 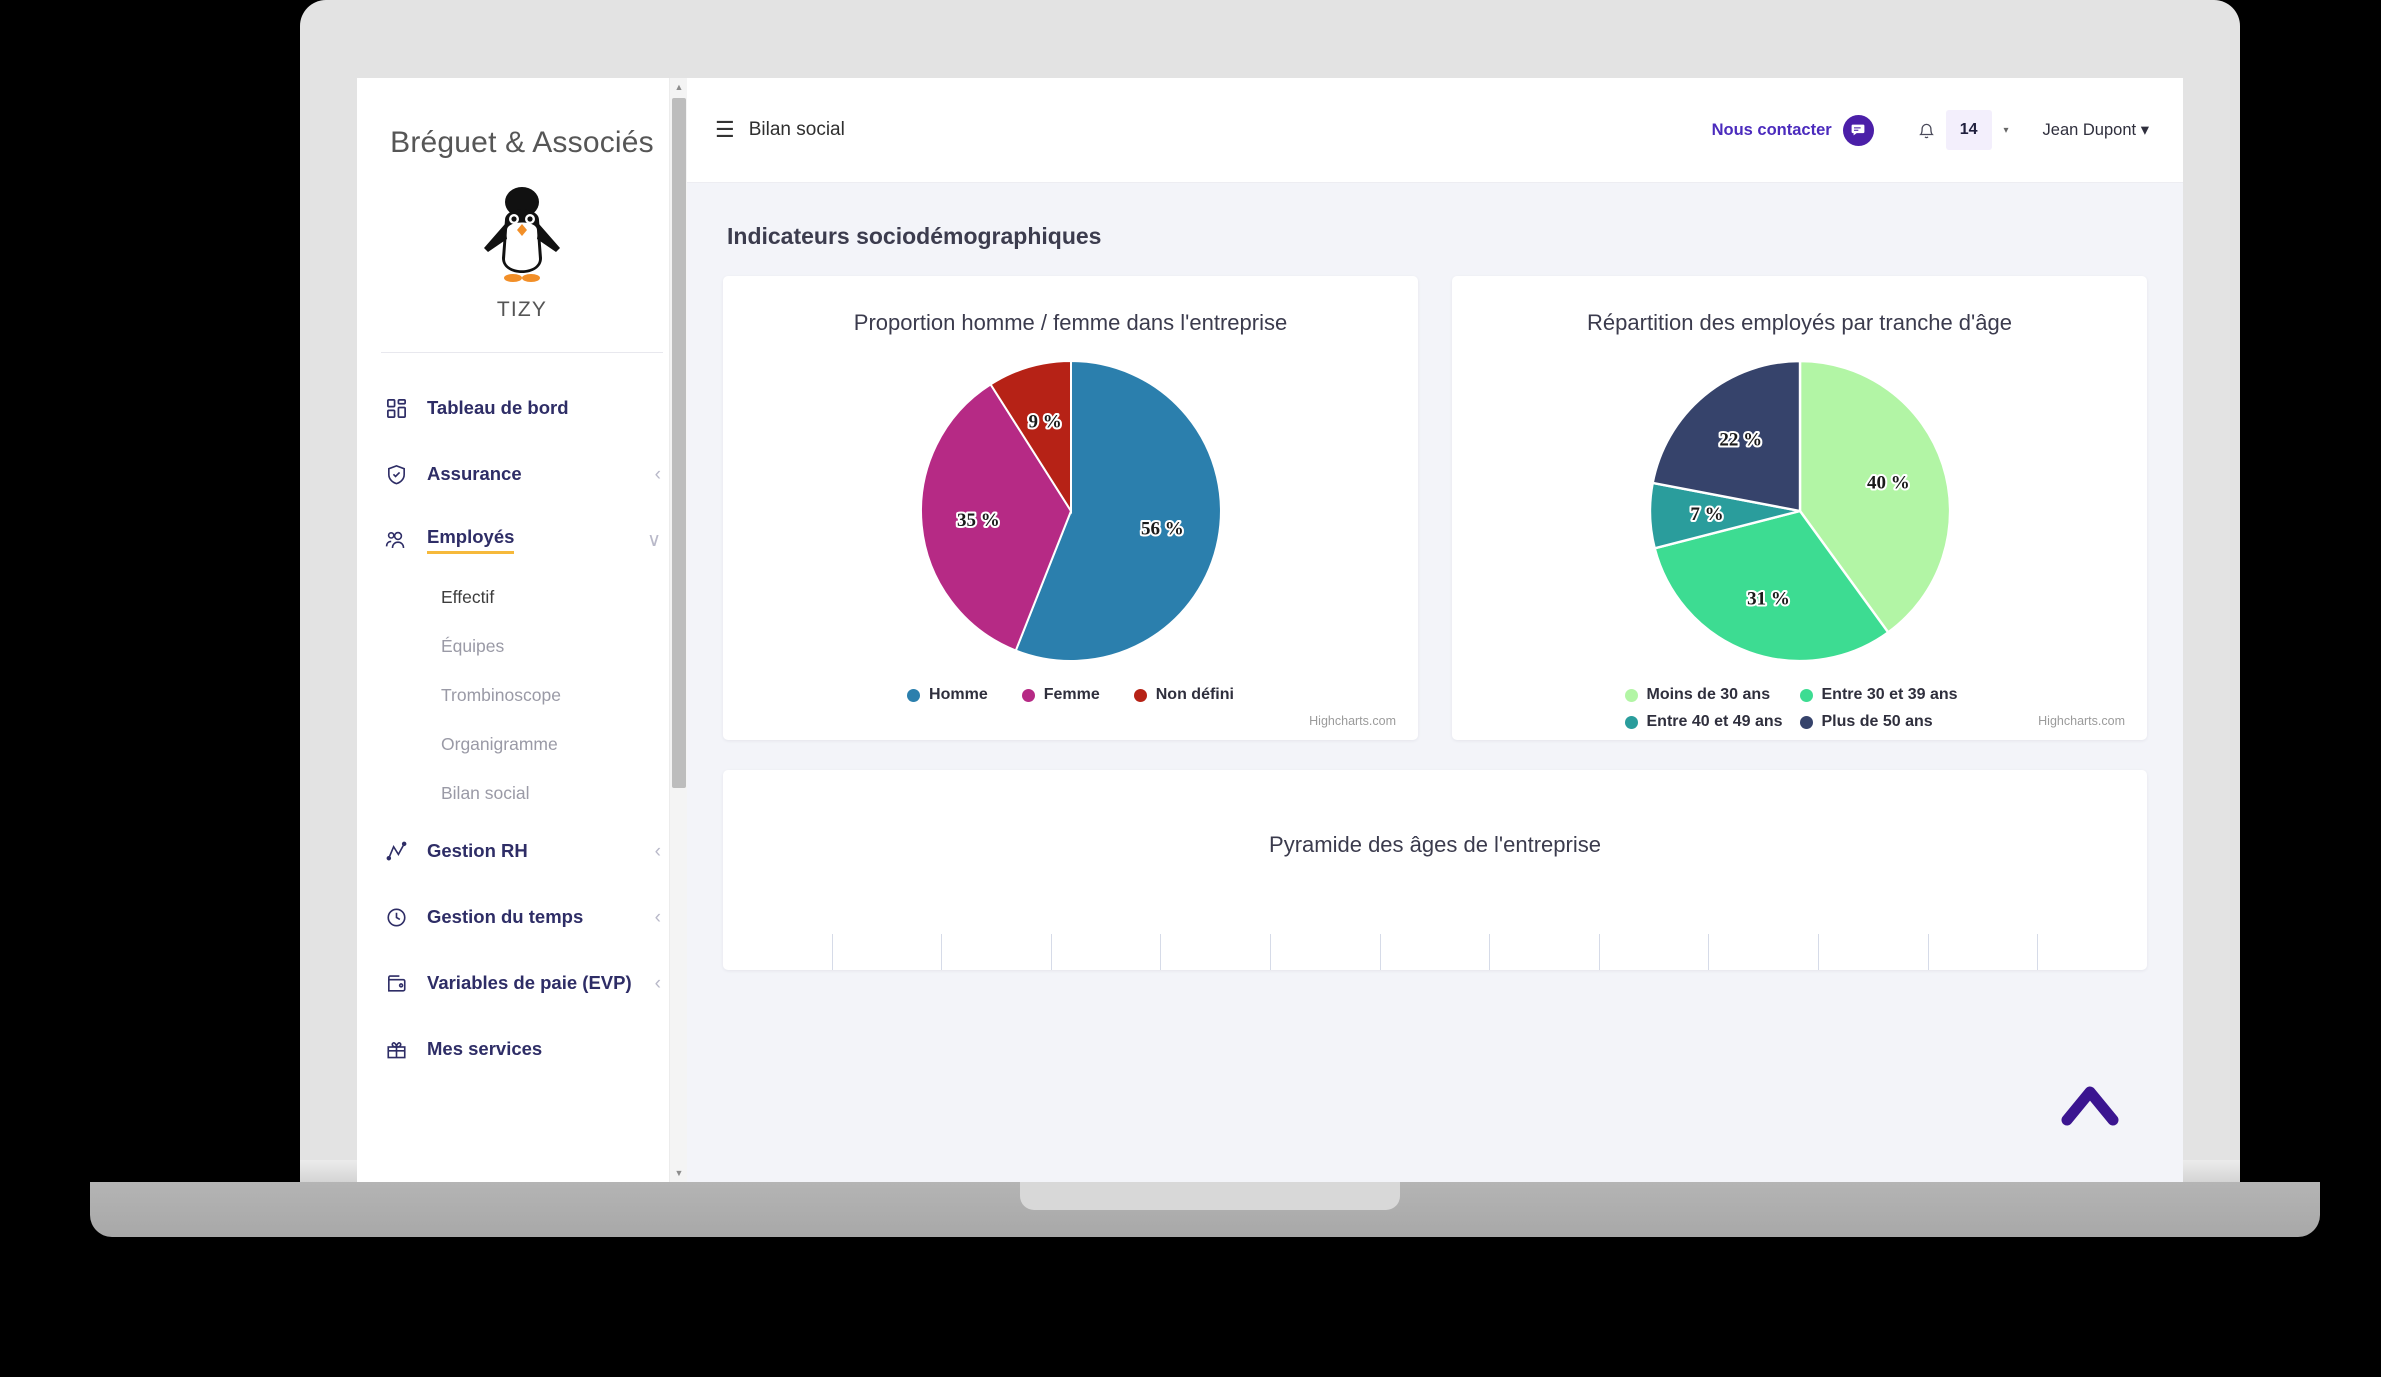 I want to click on scrollbar-up-arrow-icon: ▲, so click(x=678, y=87).